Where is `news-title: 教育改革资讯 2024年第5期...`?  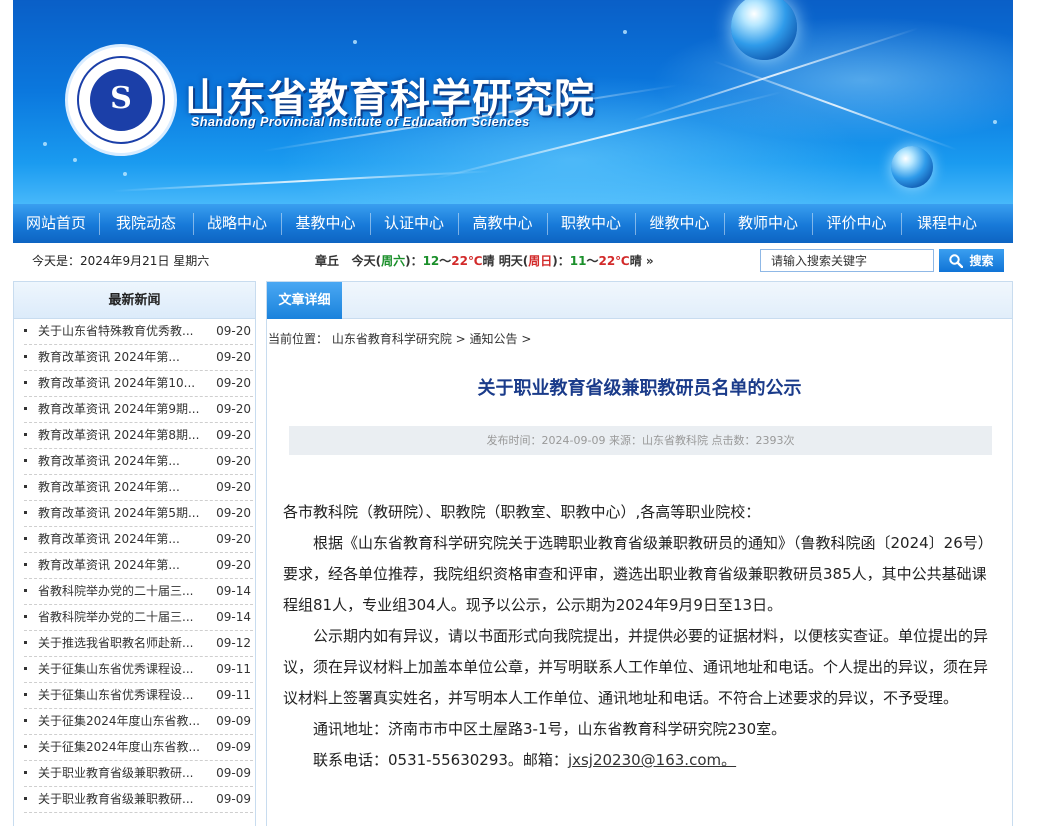
news-title: 教育改革资讯 2024年第5期... is located at coordinates (120, 513).